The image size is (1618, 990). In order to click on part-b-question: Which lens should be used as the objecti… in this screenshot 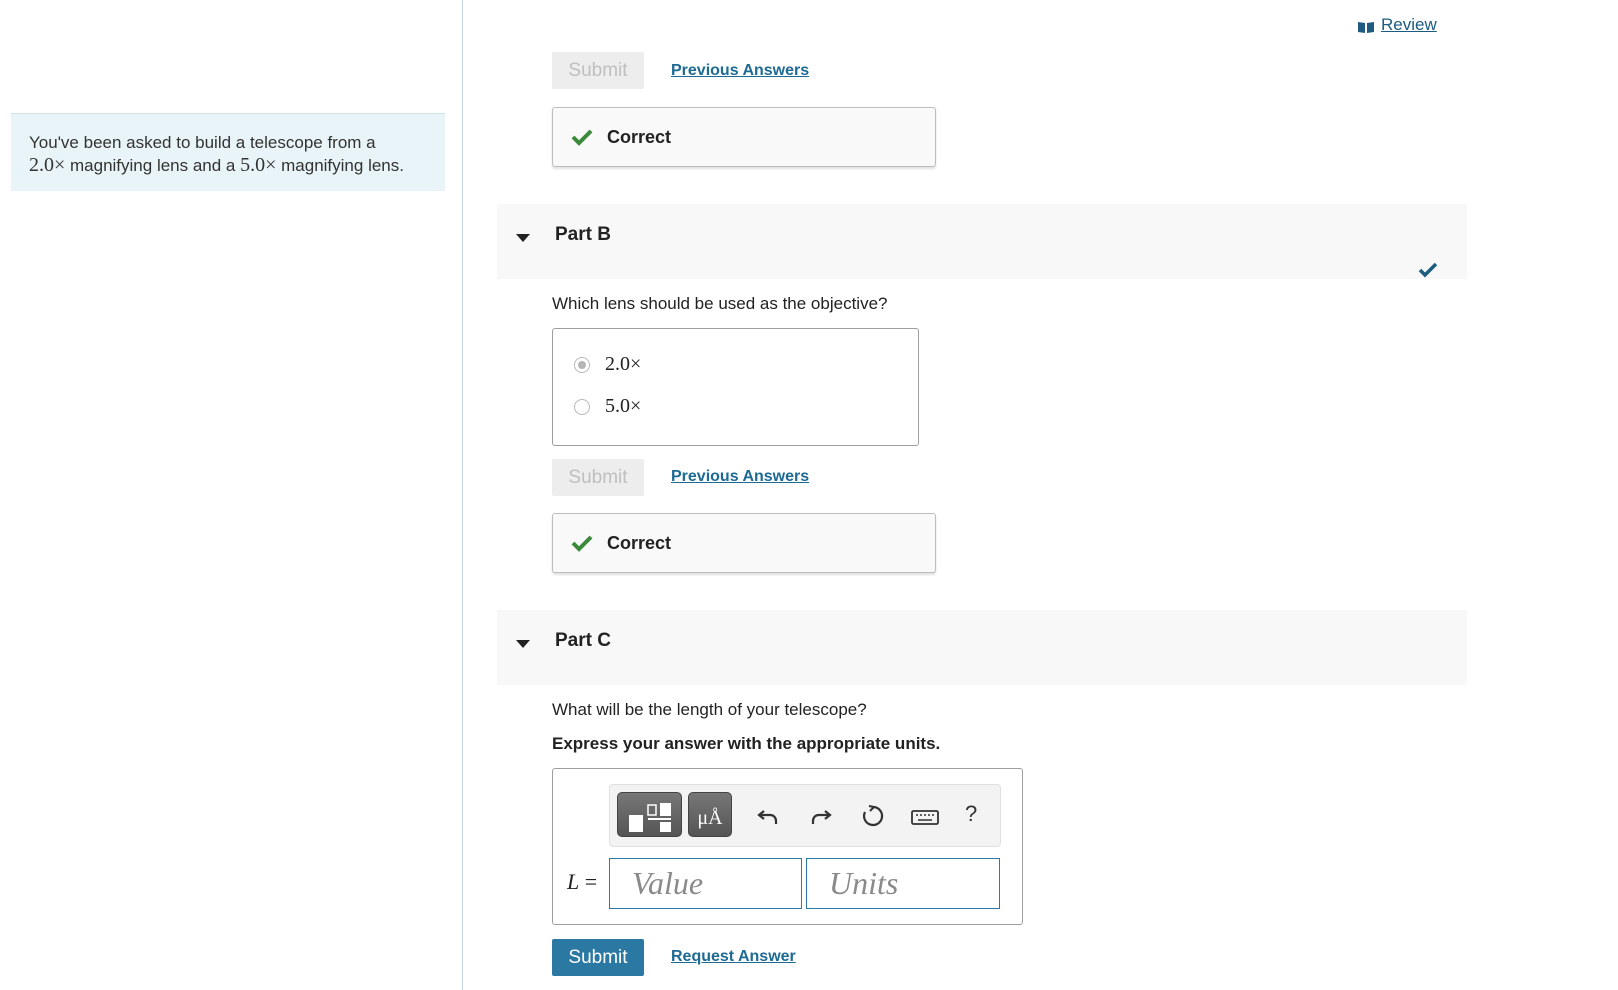, I will do `click(720, 303)`.